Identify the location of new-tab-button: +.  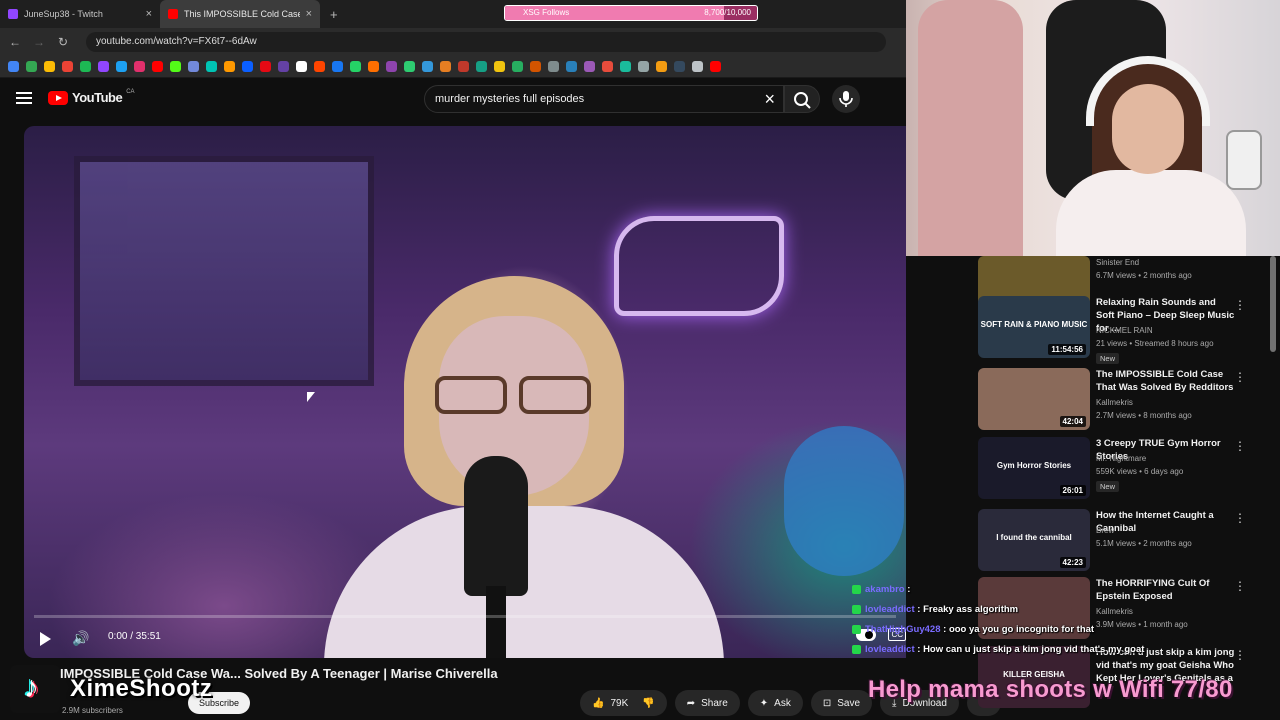
(334, 14).